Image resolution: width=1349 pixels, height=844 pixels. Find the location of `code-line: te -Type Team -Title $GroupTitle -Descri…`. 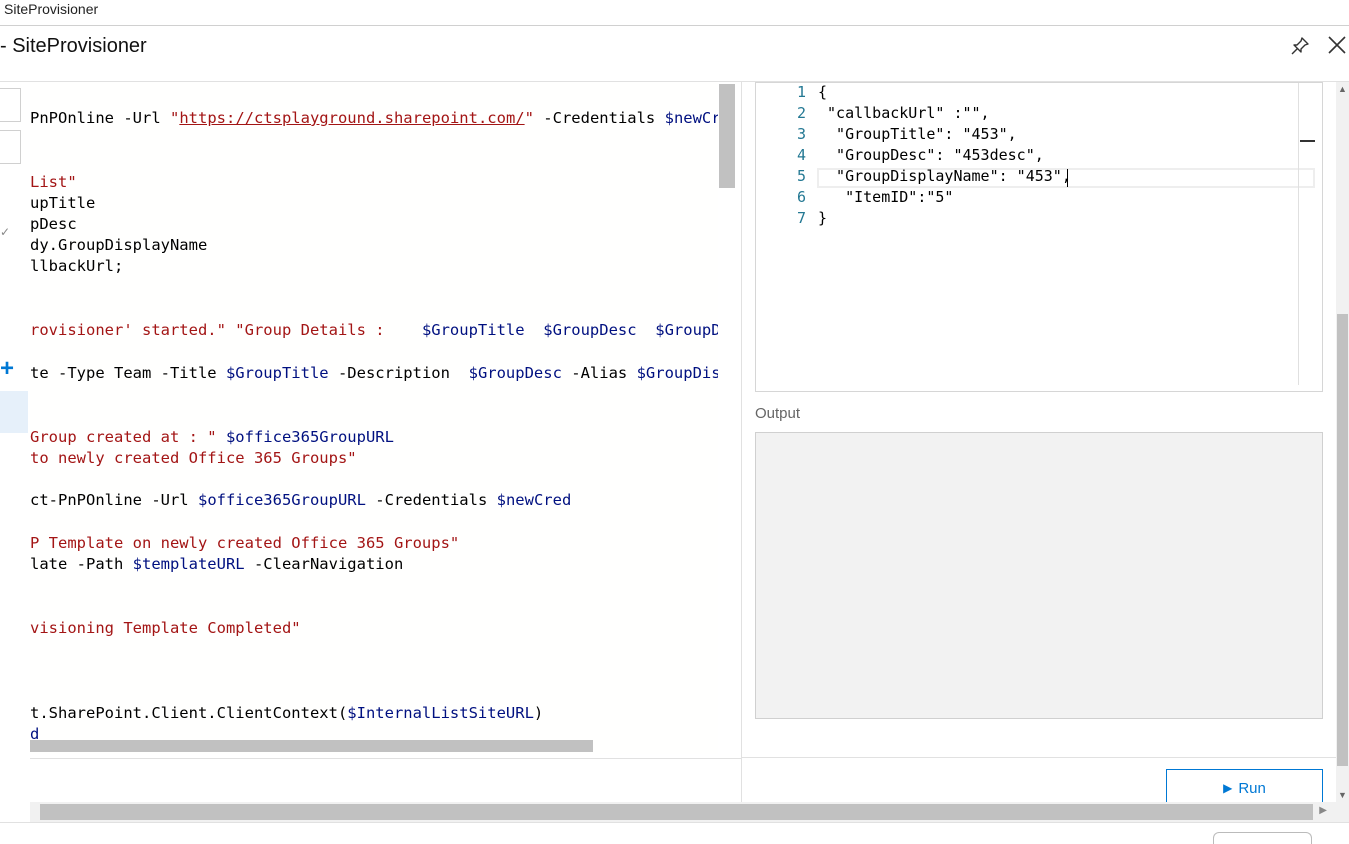

code-line: te -Type Team -Title $GroupTitle -Descri… is located at coordinates (375, 373).